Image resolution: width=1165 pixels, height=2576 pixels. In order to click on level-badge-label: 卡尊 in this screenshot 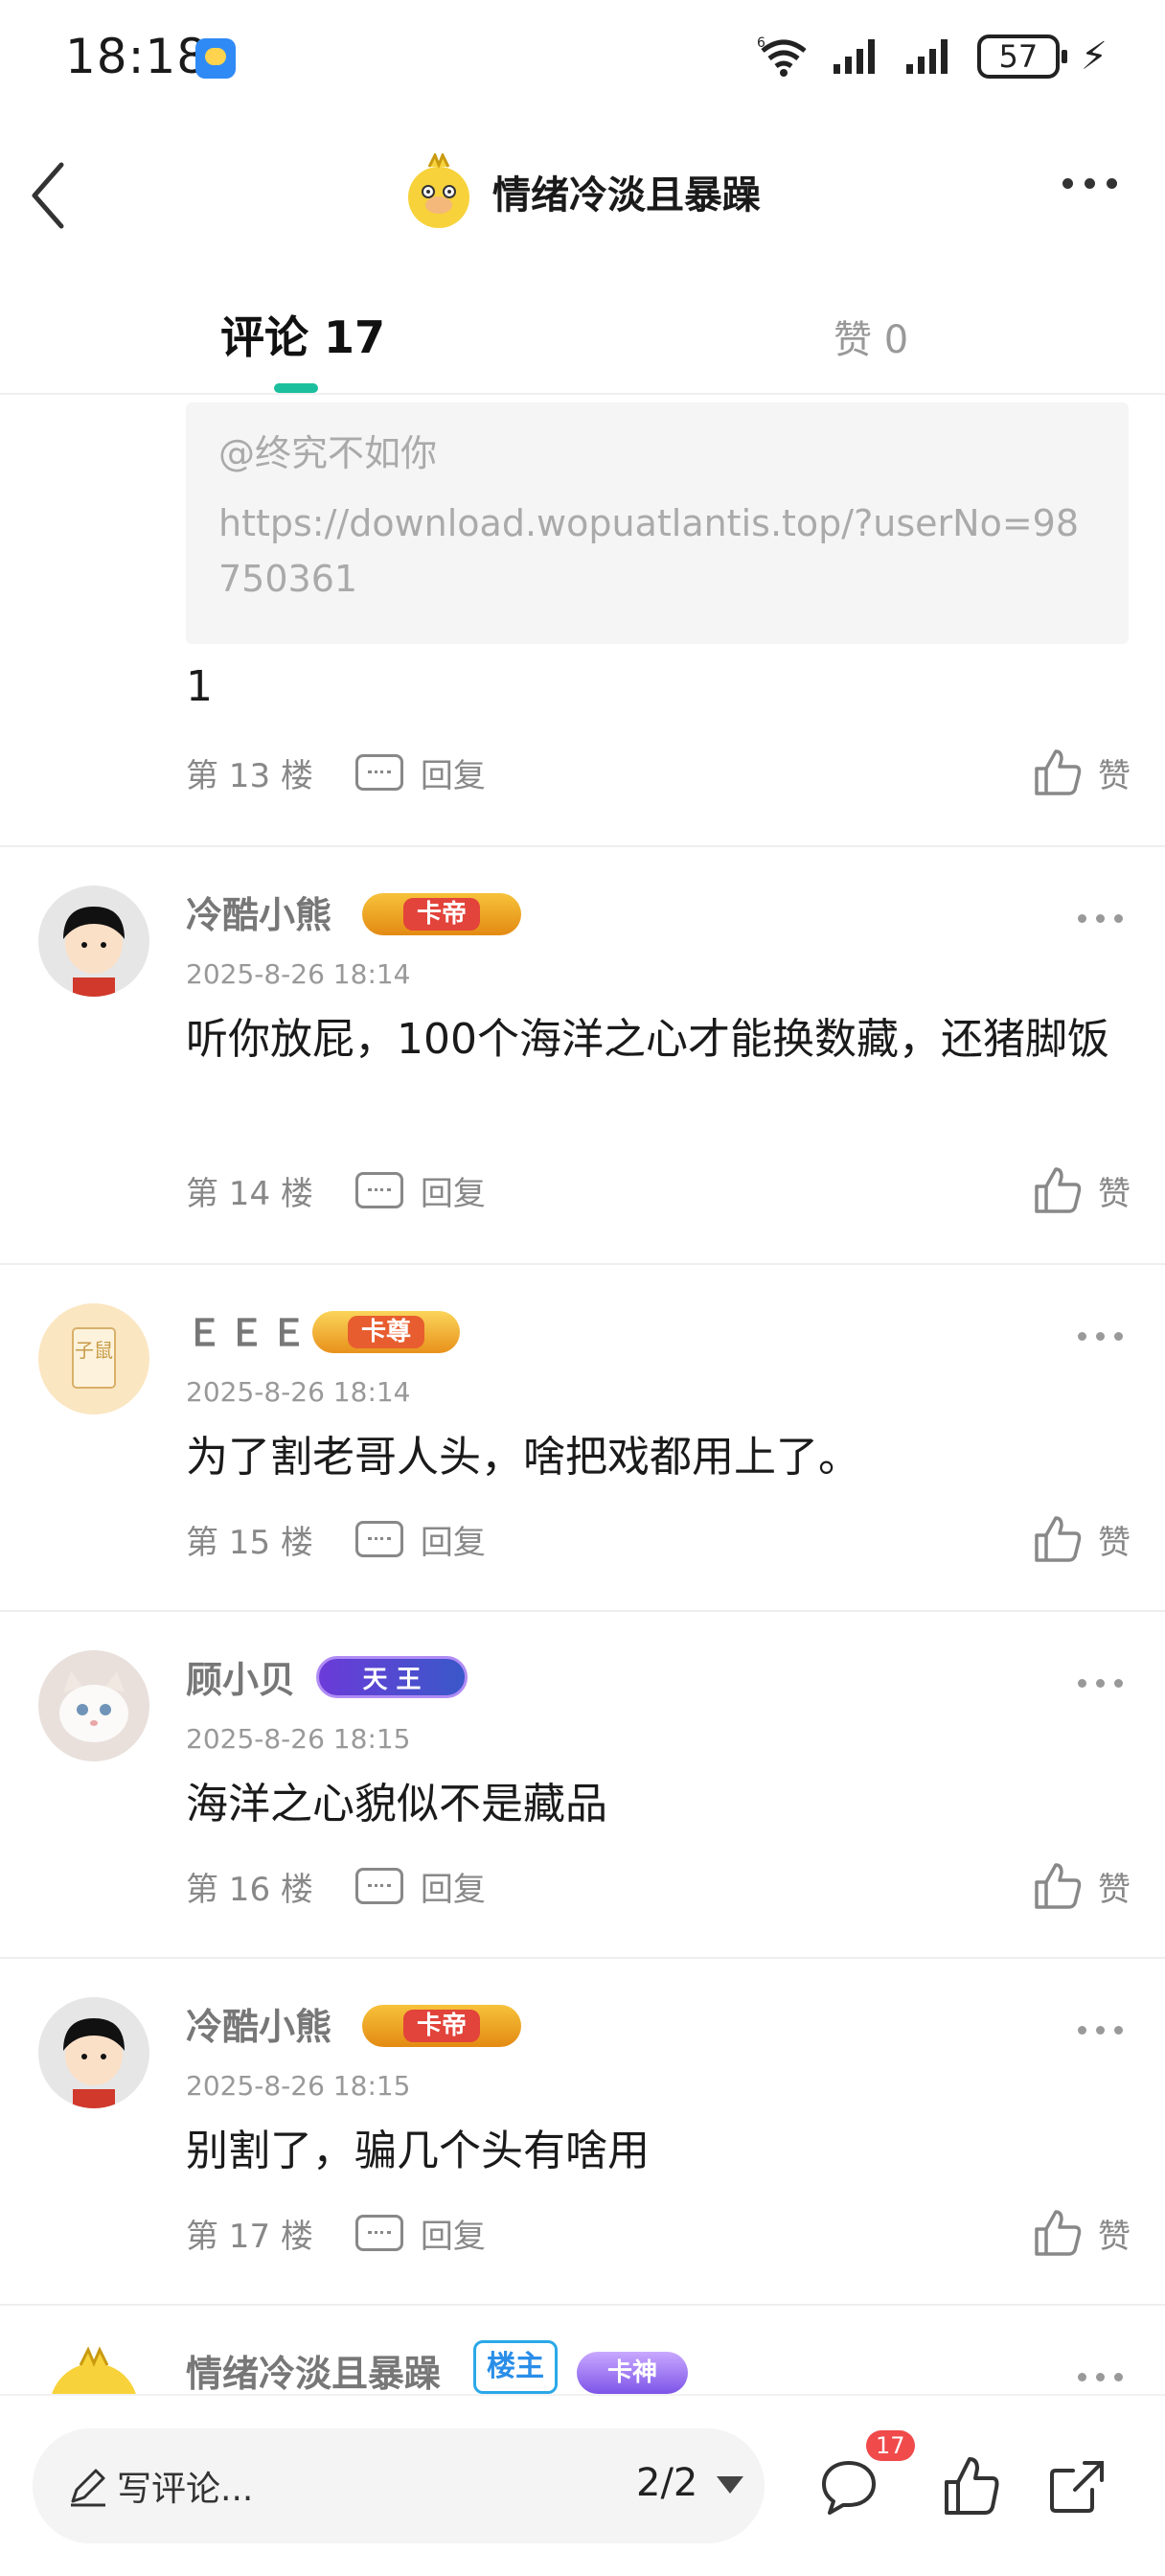, I will do `click(386, 1332)`.